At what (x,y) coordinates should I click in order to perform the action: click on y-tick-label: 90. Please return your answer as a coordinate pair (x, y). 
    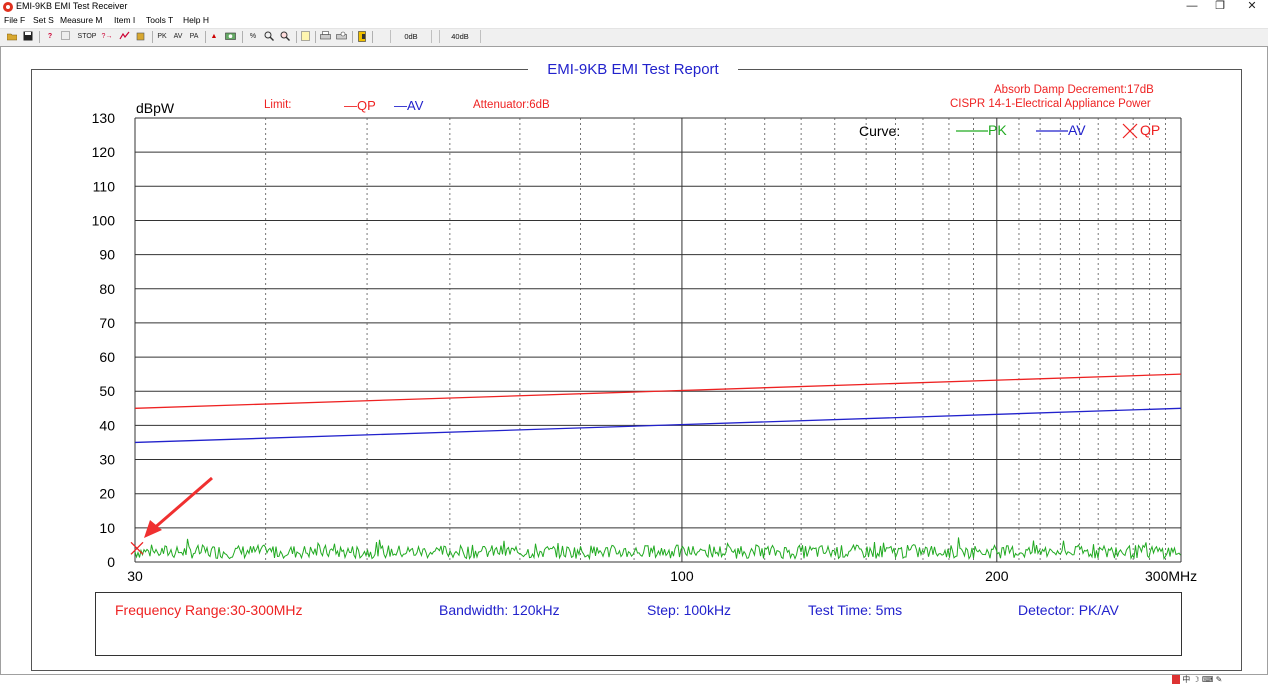
    Looking at the image, I should click on (107, 255).